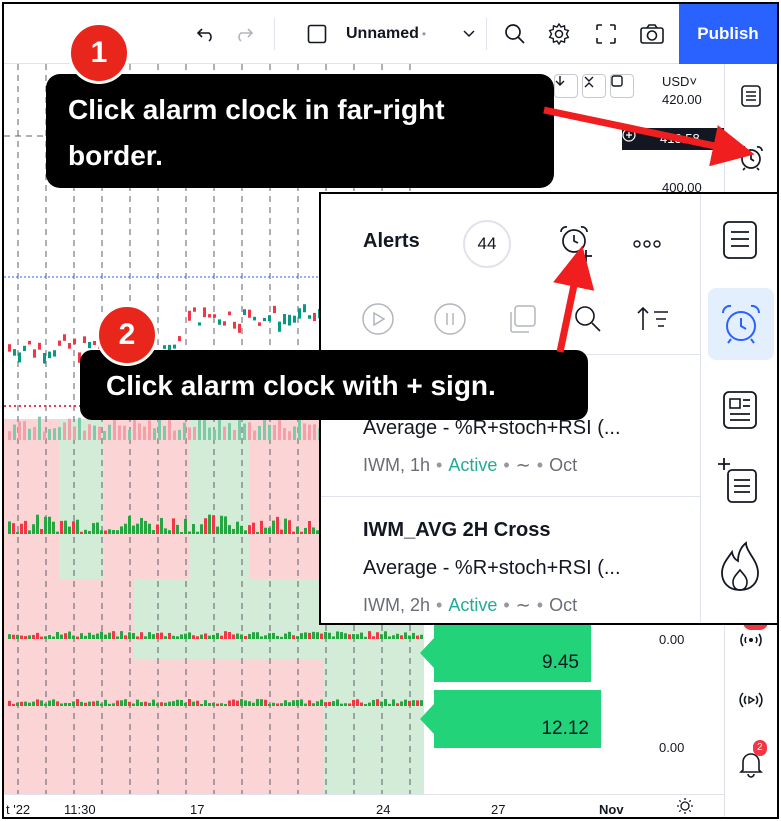 This screenshot has width=781, height=821. I want to click on annotation-arrows, so click(649, 229).